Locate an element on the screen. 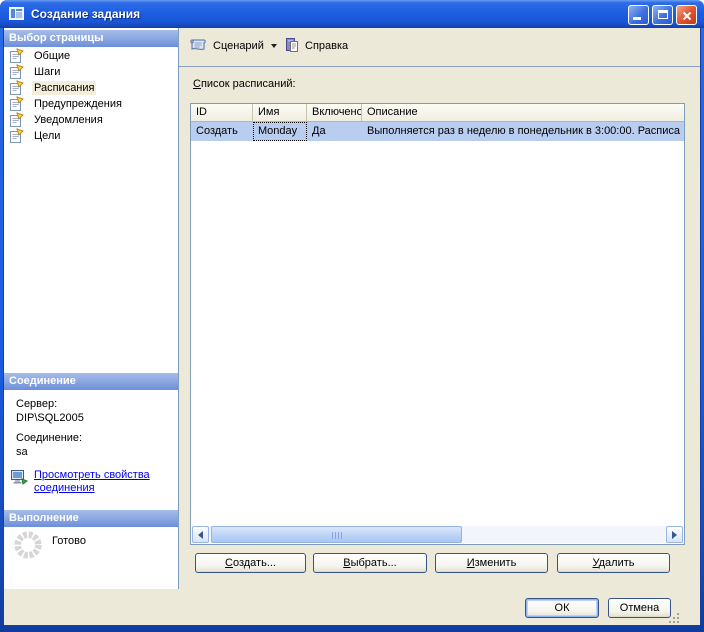  sidebar-item-schedules: Расписания is located at coordinates (91, 88).